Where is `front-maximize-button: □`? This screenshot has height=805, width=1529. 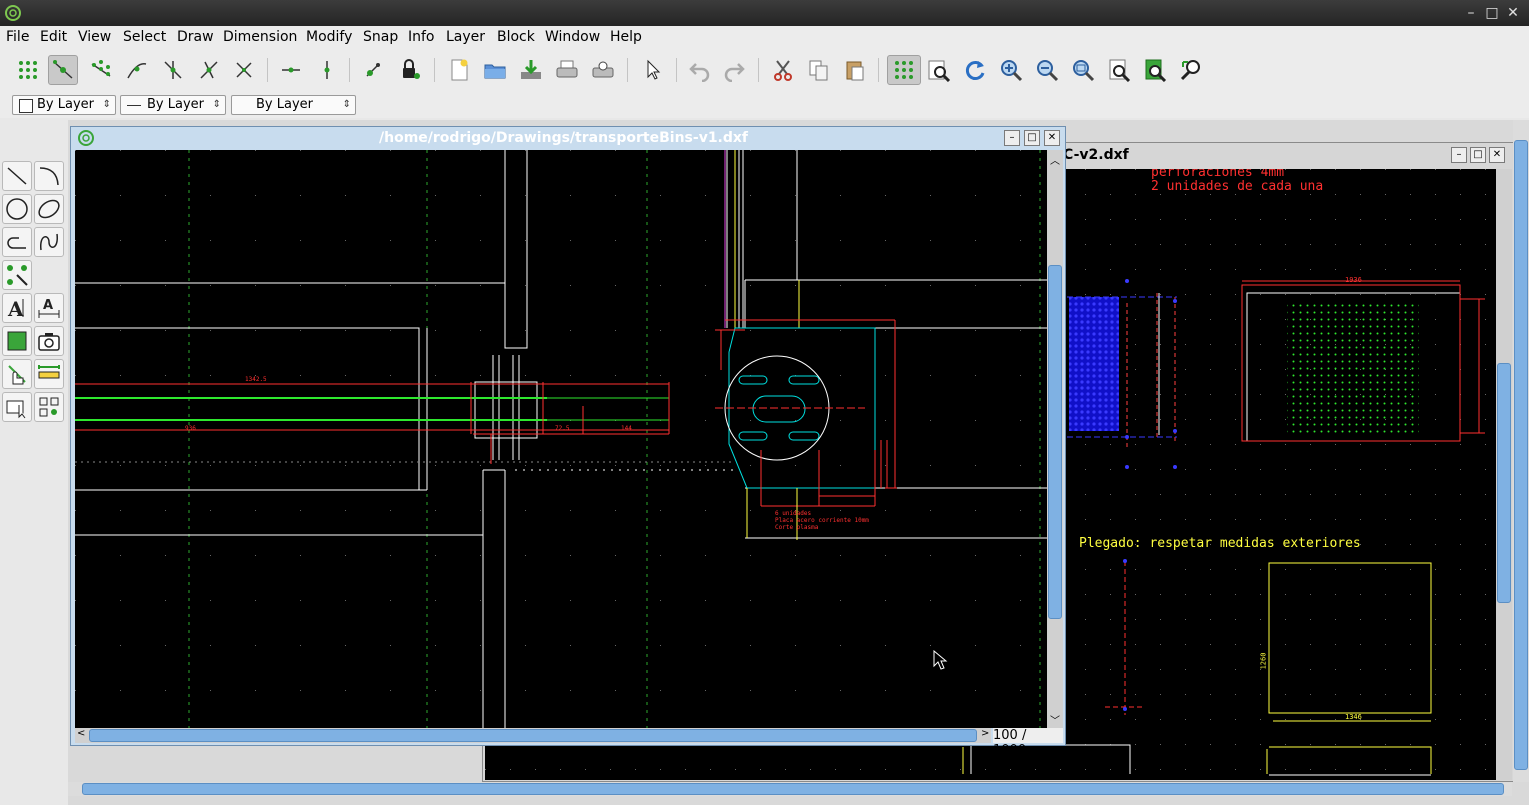 front-maximize-button: □ is located at coordinates (1032, 138).